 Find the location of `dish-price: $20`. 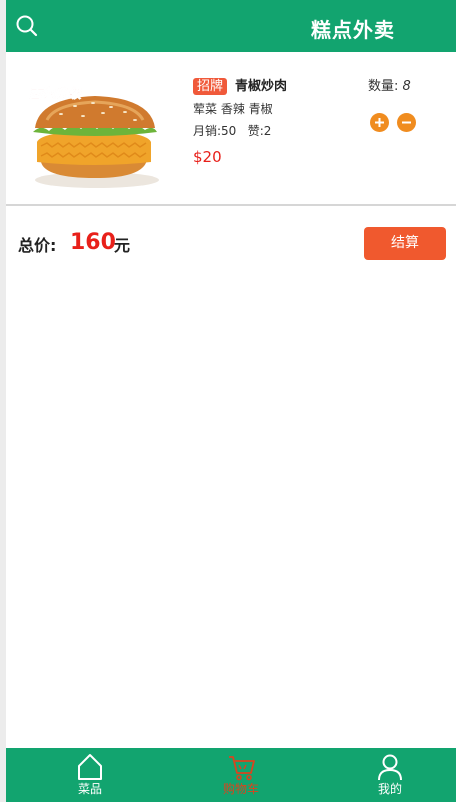

dish-price: $20 is located at coordinates (207, 157).